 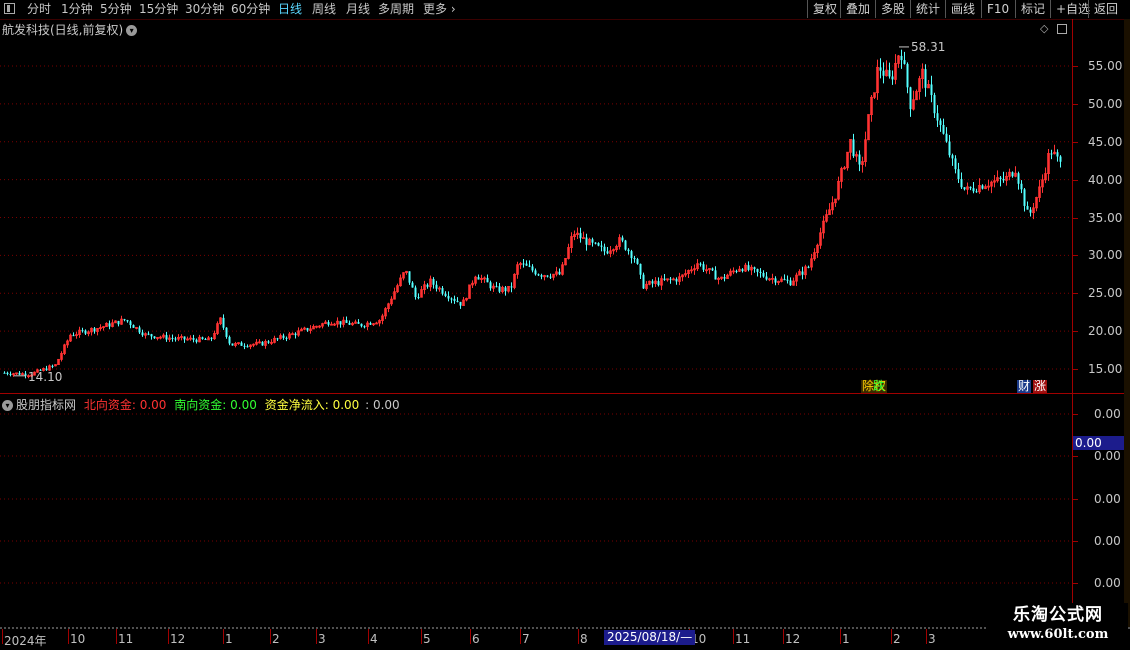 I want to click on date-label: 8, so click(x=584, y=639).